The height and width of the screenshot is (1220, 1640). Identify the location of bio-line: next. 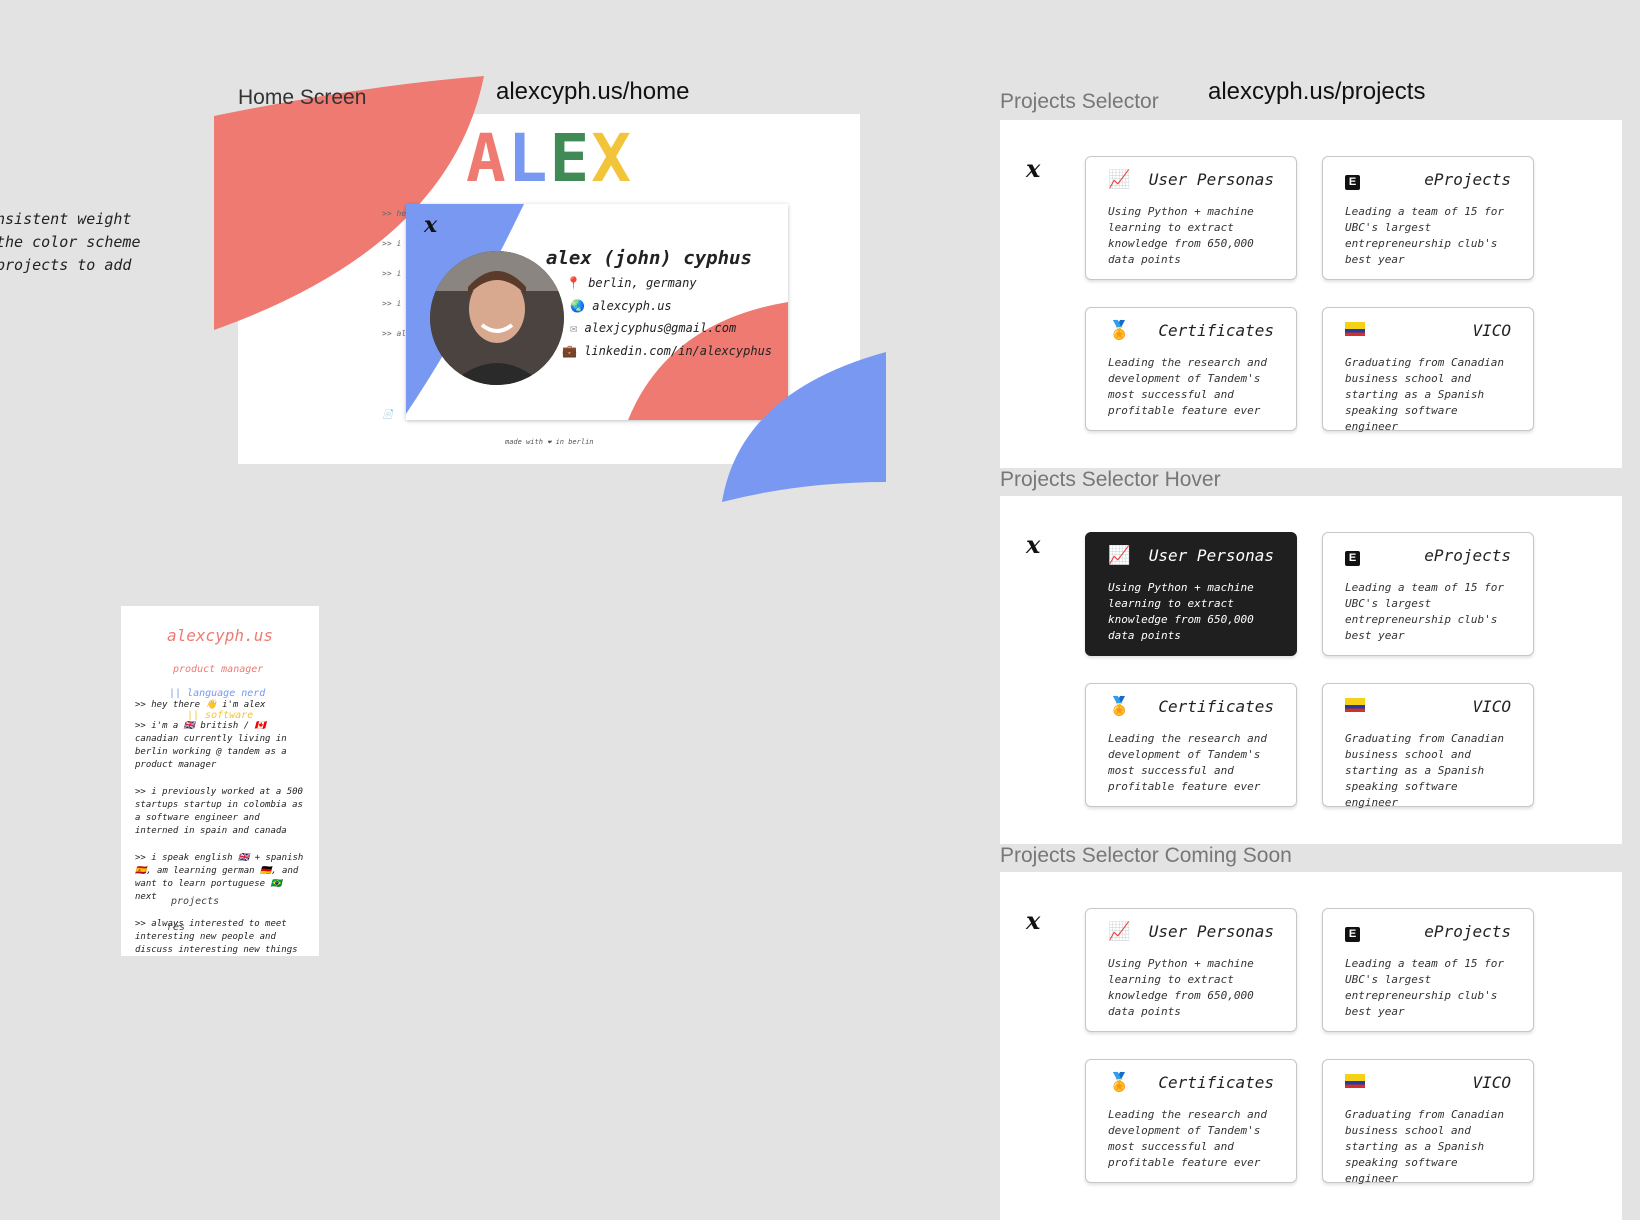
(146, 897).